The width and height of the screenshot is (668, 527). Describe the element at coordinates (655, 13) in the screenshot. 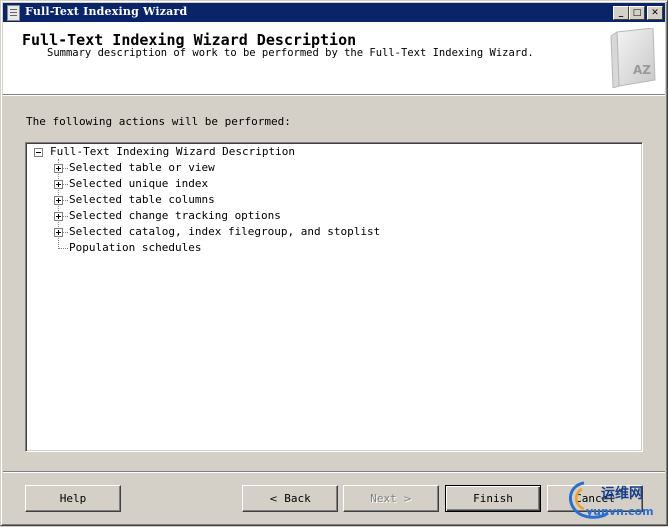

I see `close-button: ✕` at that location.